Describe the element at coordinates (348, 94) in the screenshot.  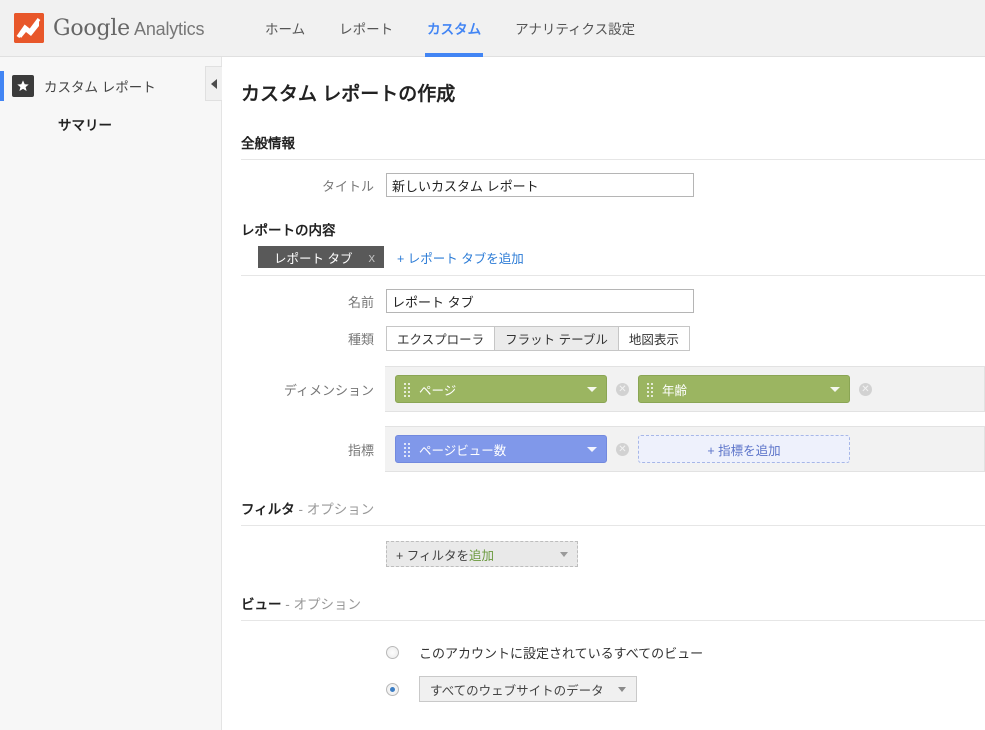
I see `page-title: カスタム レポートの作成` at that location.